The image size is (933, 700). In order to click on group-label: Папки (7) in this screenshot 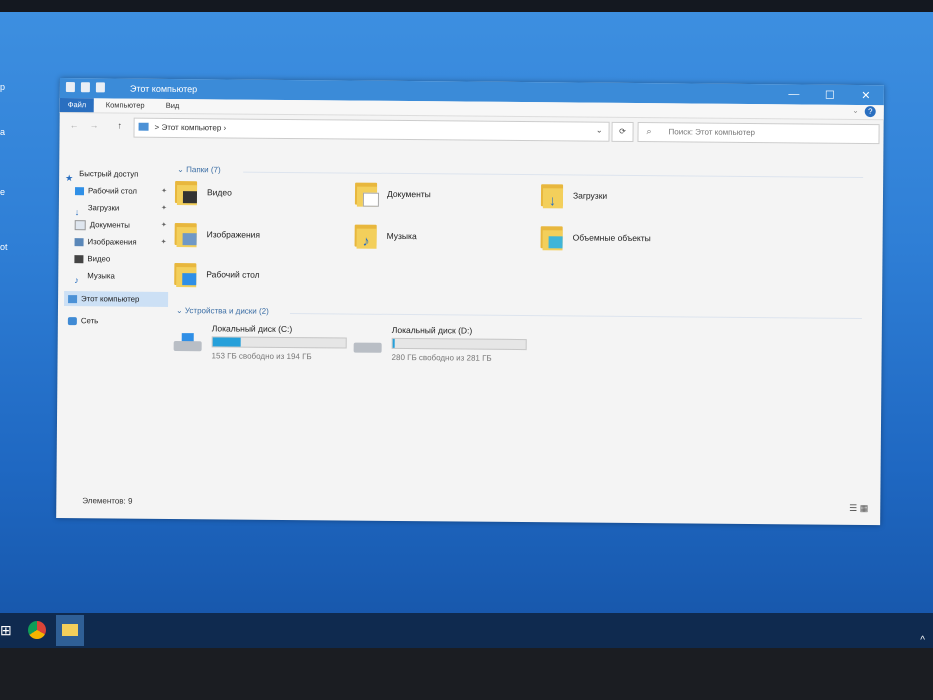, I will do `click(203, 170)`.